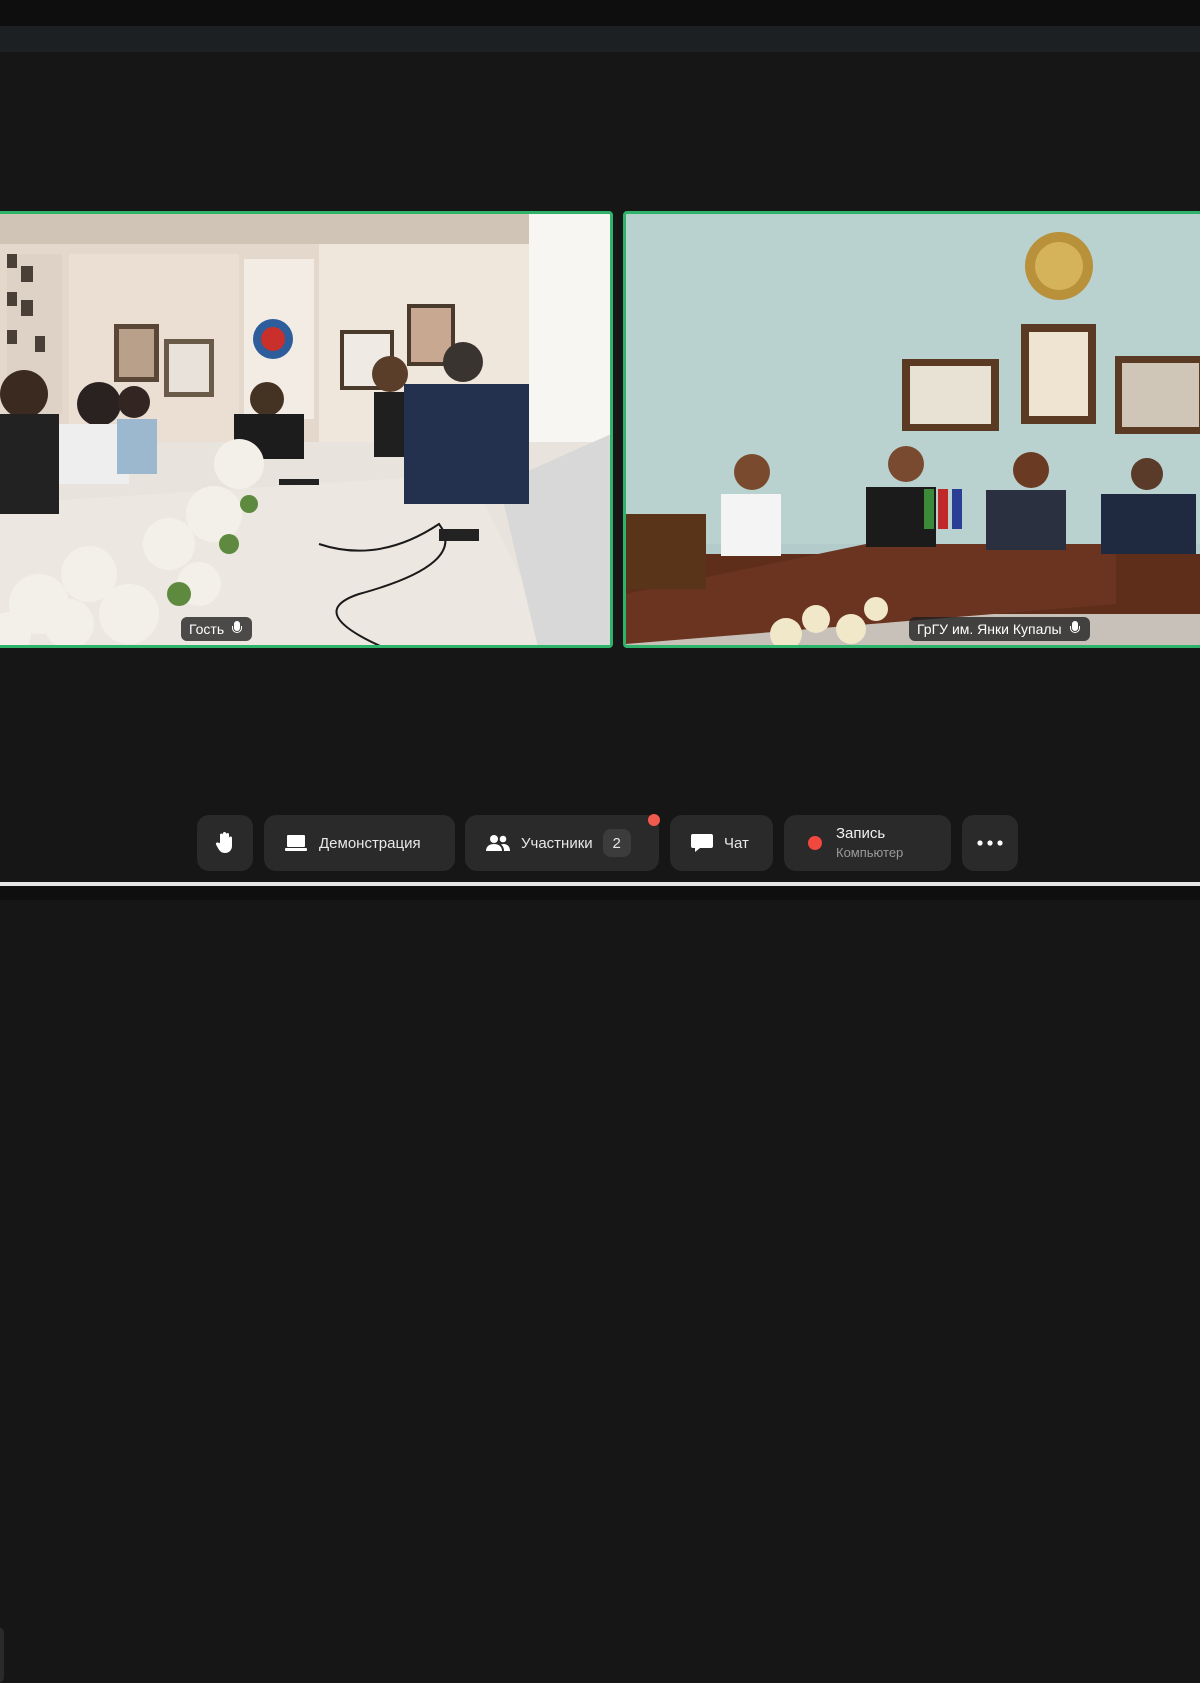 The width and height of the screenshot is (1200, 1683). I want to click on more-button, so click(990, 843).